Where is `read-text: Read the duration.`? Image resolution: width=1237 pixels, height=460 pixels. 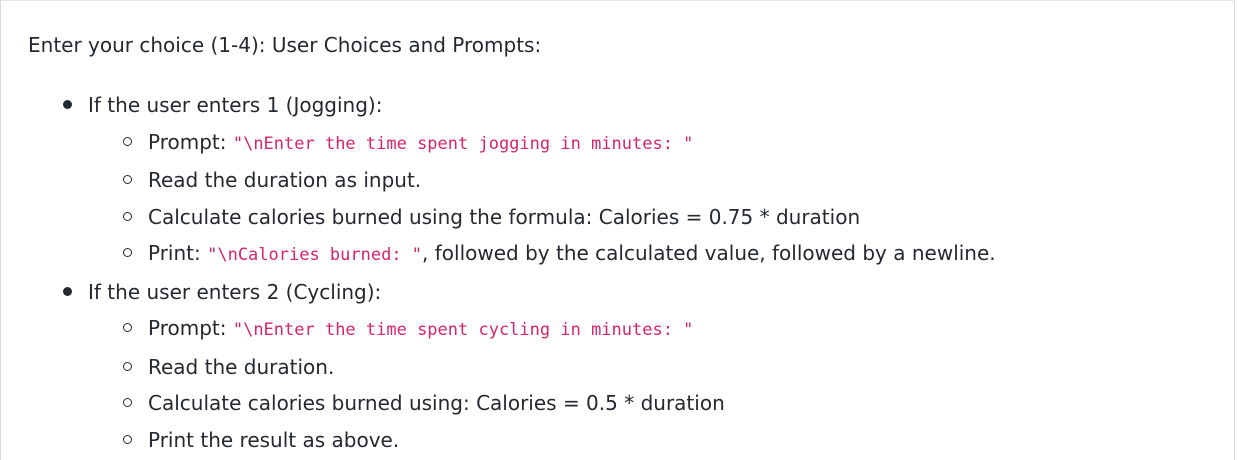 read-text: Read the duration. is located at coordinates (241, 366).